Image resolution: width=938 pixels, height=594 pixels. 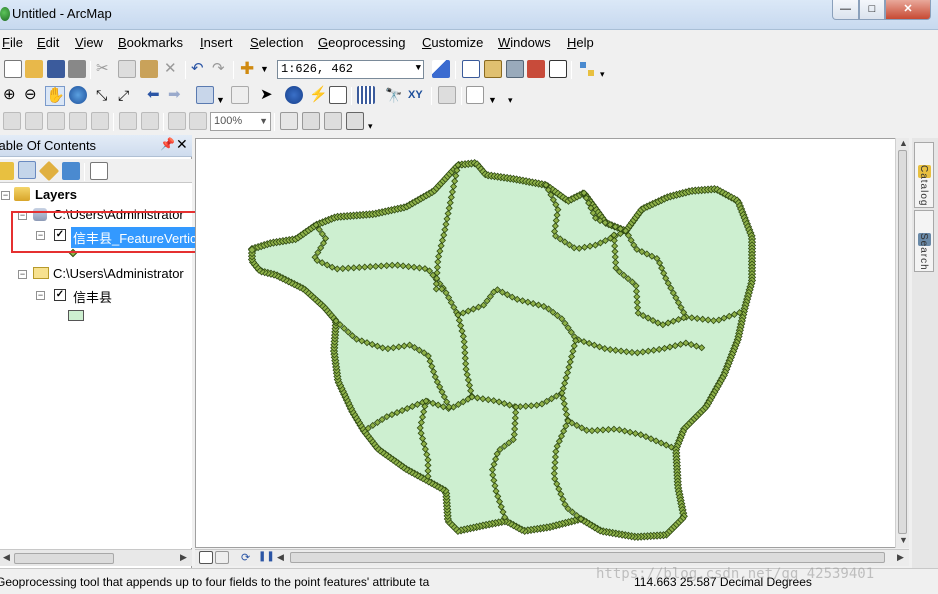 What do you see at coordinates (924, 175) in the screenshot?
I see `catalog-tab: Catalog` at bounding box center [924, 175].